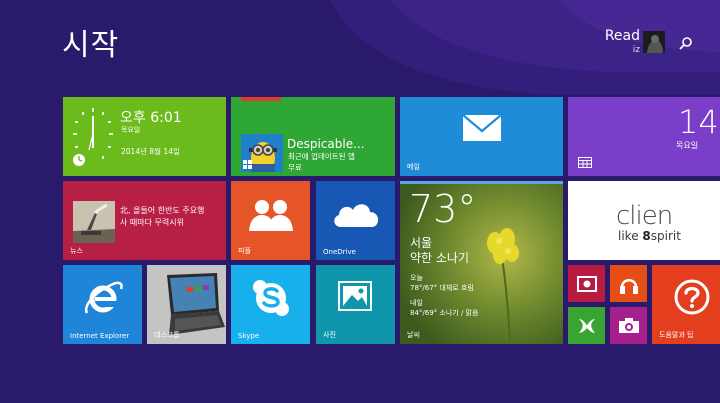 The width and height of the screenshot is (720, 403). I want to click on tile-label: 데스크톱, so click(167, 335).